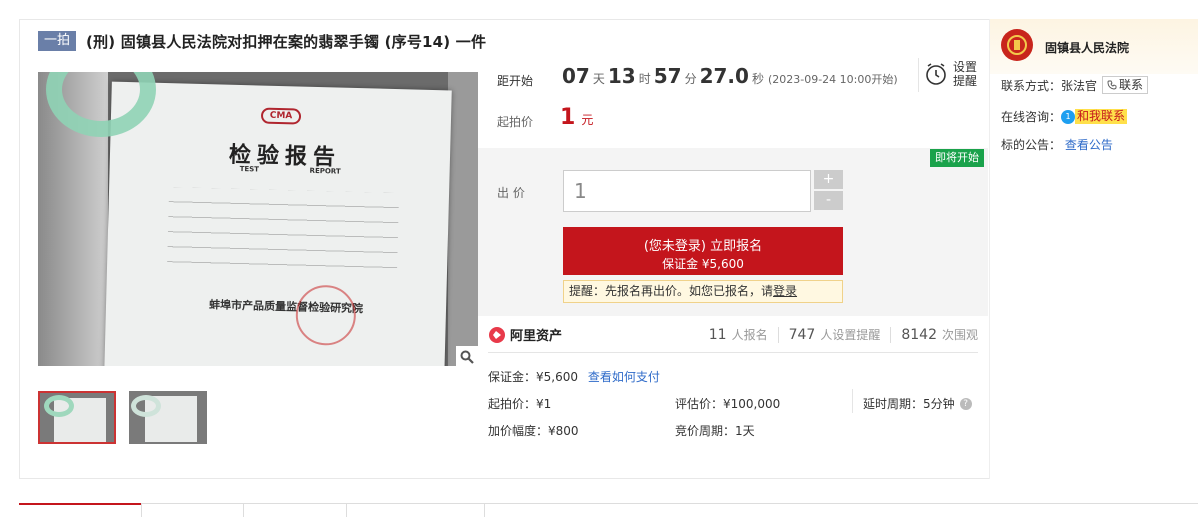  I want to click on consult-row: 在线咨询： 1 和我联系, so click(1064, 116).